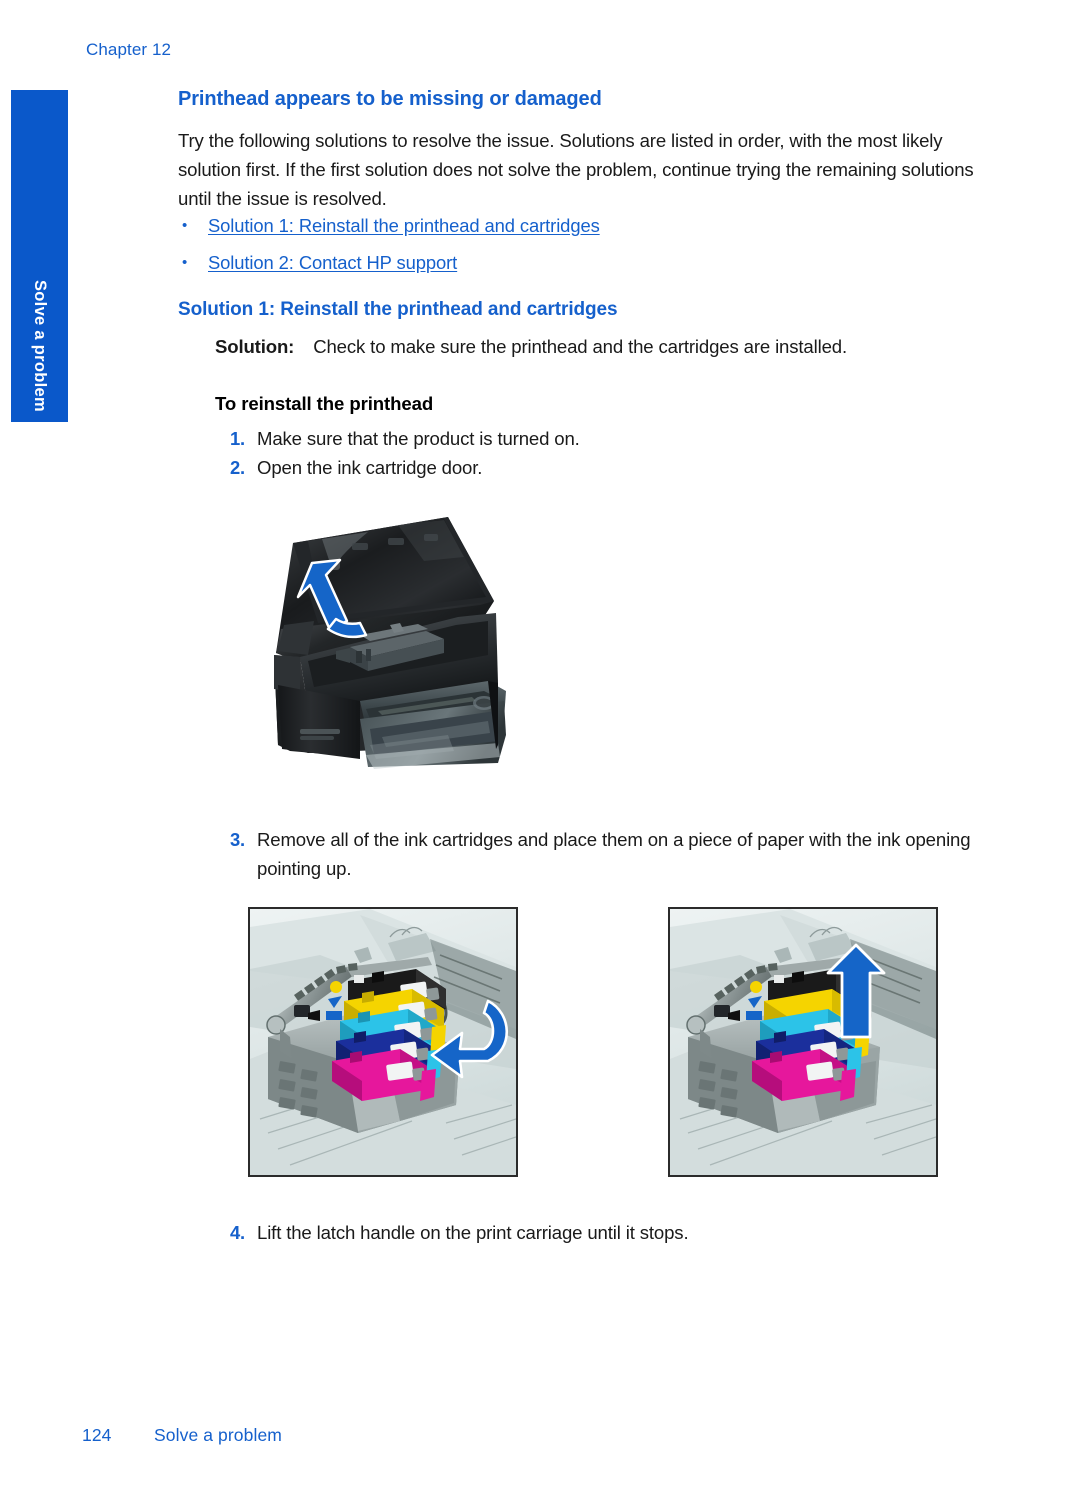 The width and height of the screenshot is (1080, 1495). I want to click on side-tab-rotated-wrapper: Solve a problem, so click(39, 256).